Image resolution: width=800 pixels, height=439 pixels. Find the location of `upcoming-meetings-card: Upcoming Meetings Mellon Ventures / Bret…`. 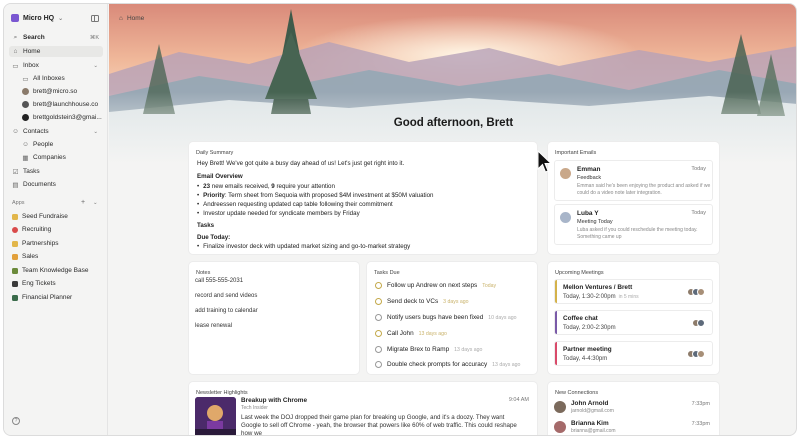

upcoming-meetings-card: Upcoming Meetings Mellon Ventures / Bret… is located at coordinates (633, 318).